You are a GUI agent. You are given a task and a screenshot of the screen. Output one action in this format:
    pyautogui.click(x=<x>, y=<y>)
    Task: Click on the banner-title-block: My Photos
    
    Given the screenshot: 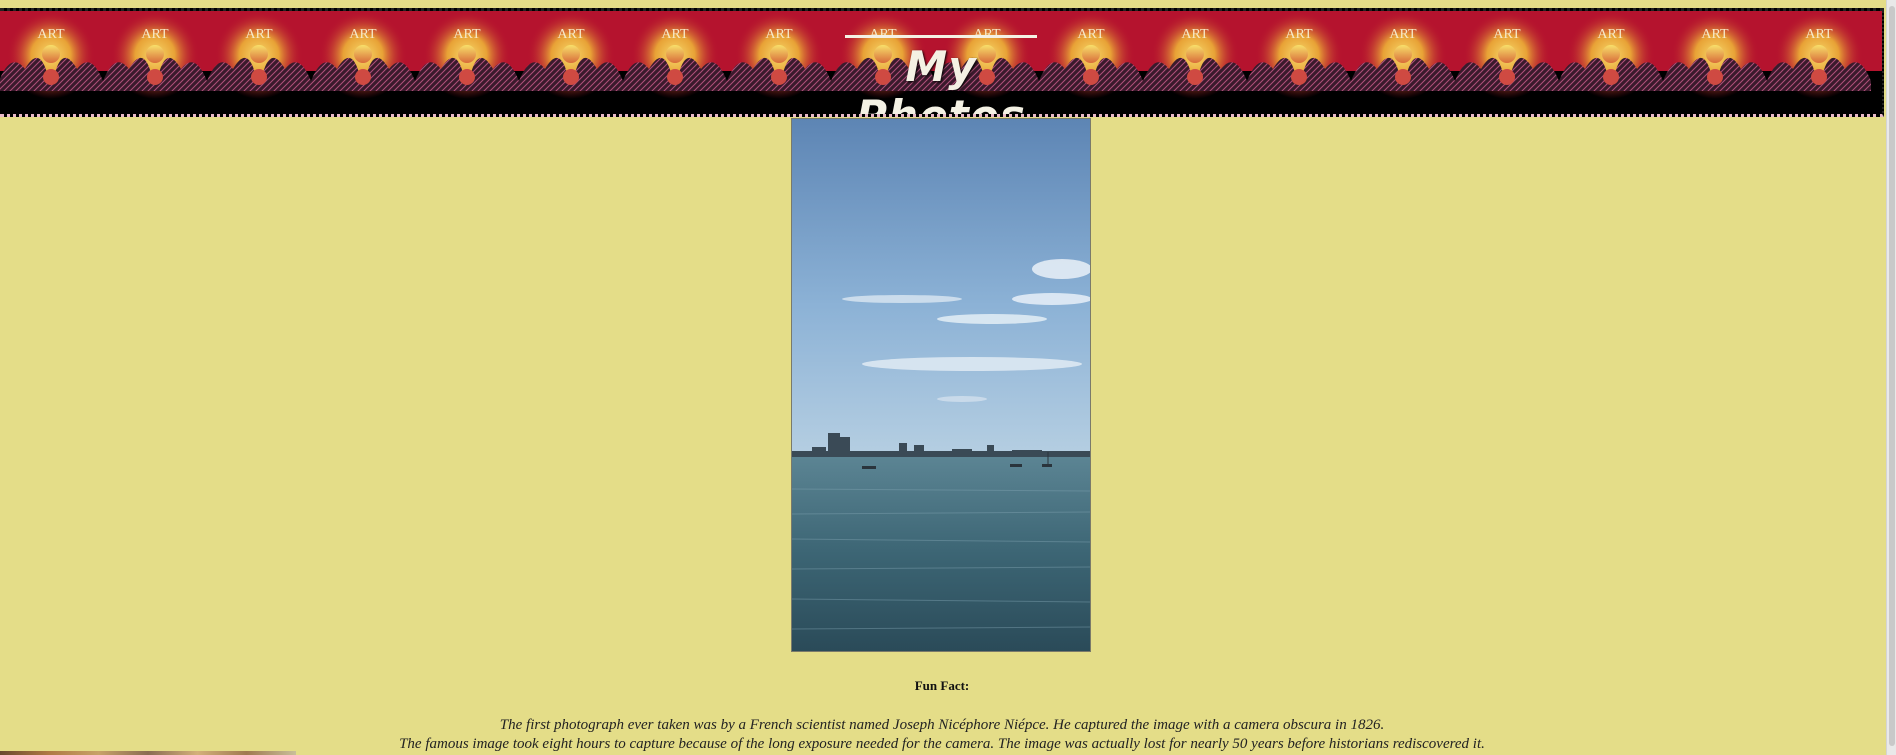 What is the action you would take?
    pyautogui.click(x=941, y=76)
    